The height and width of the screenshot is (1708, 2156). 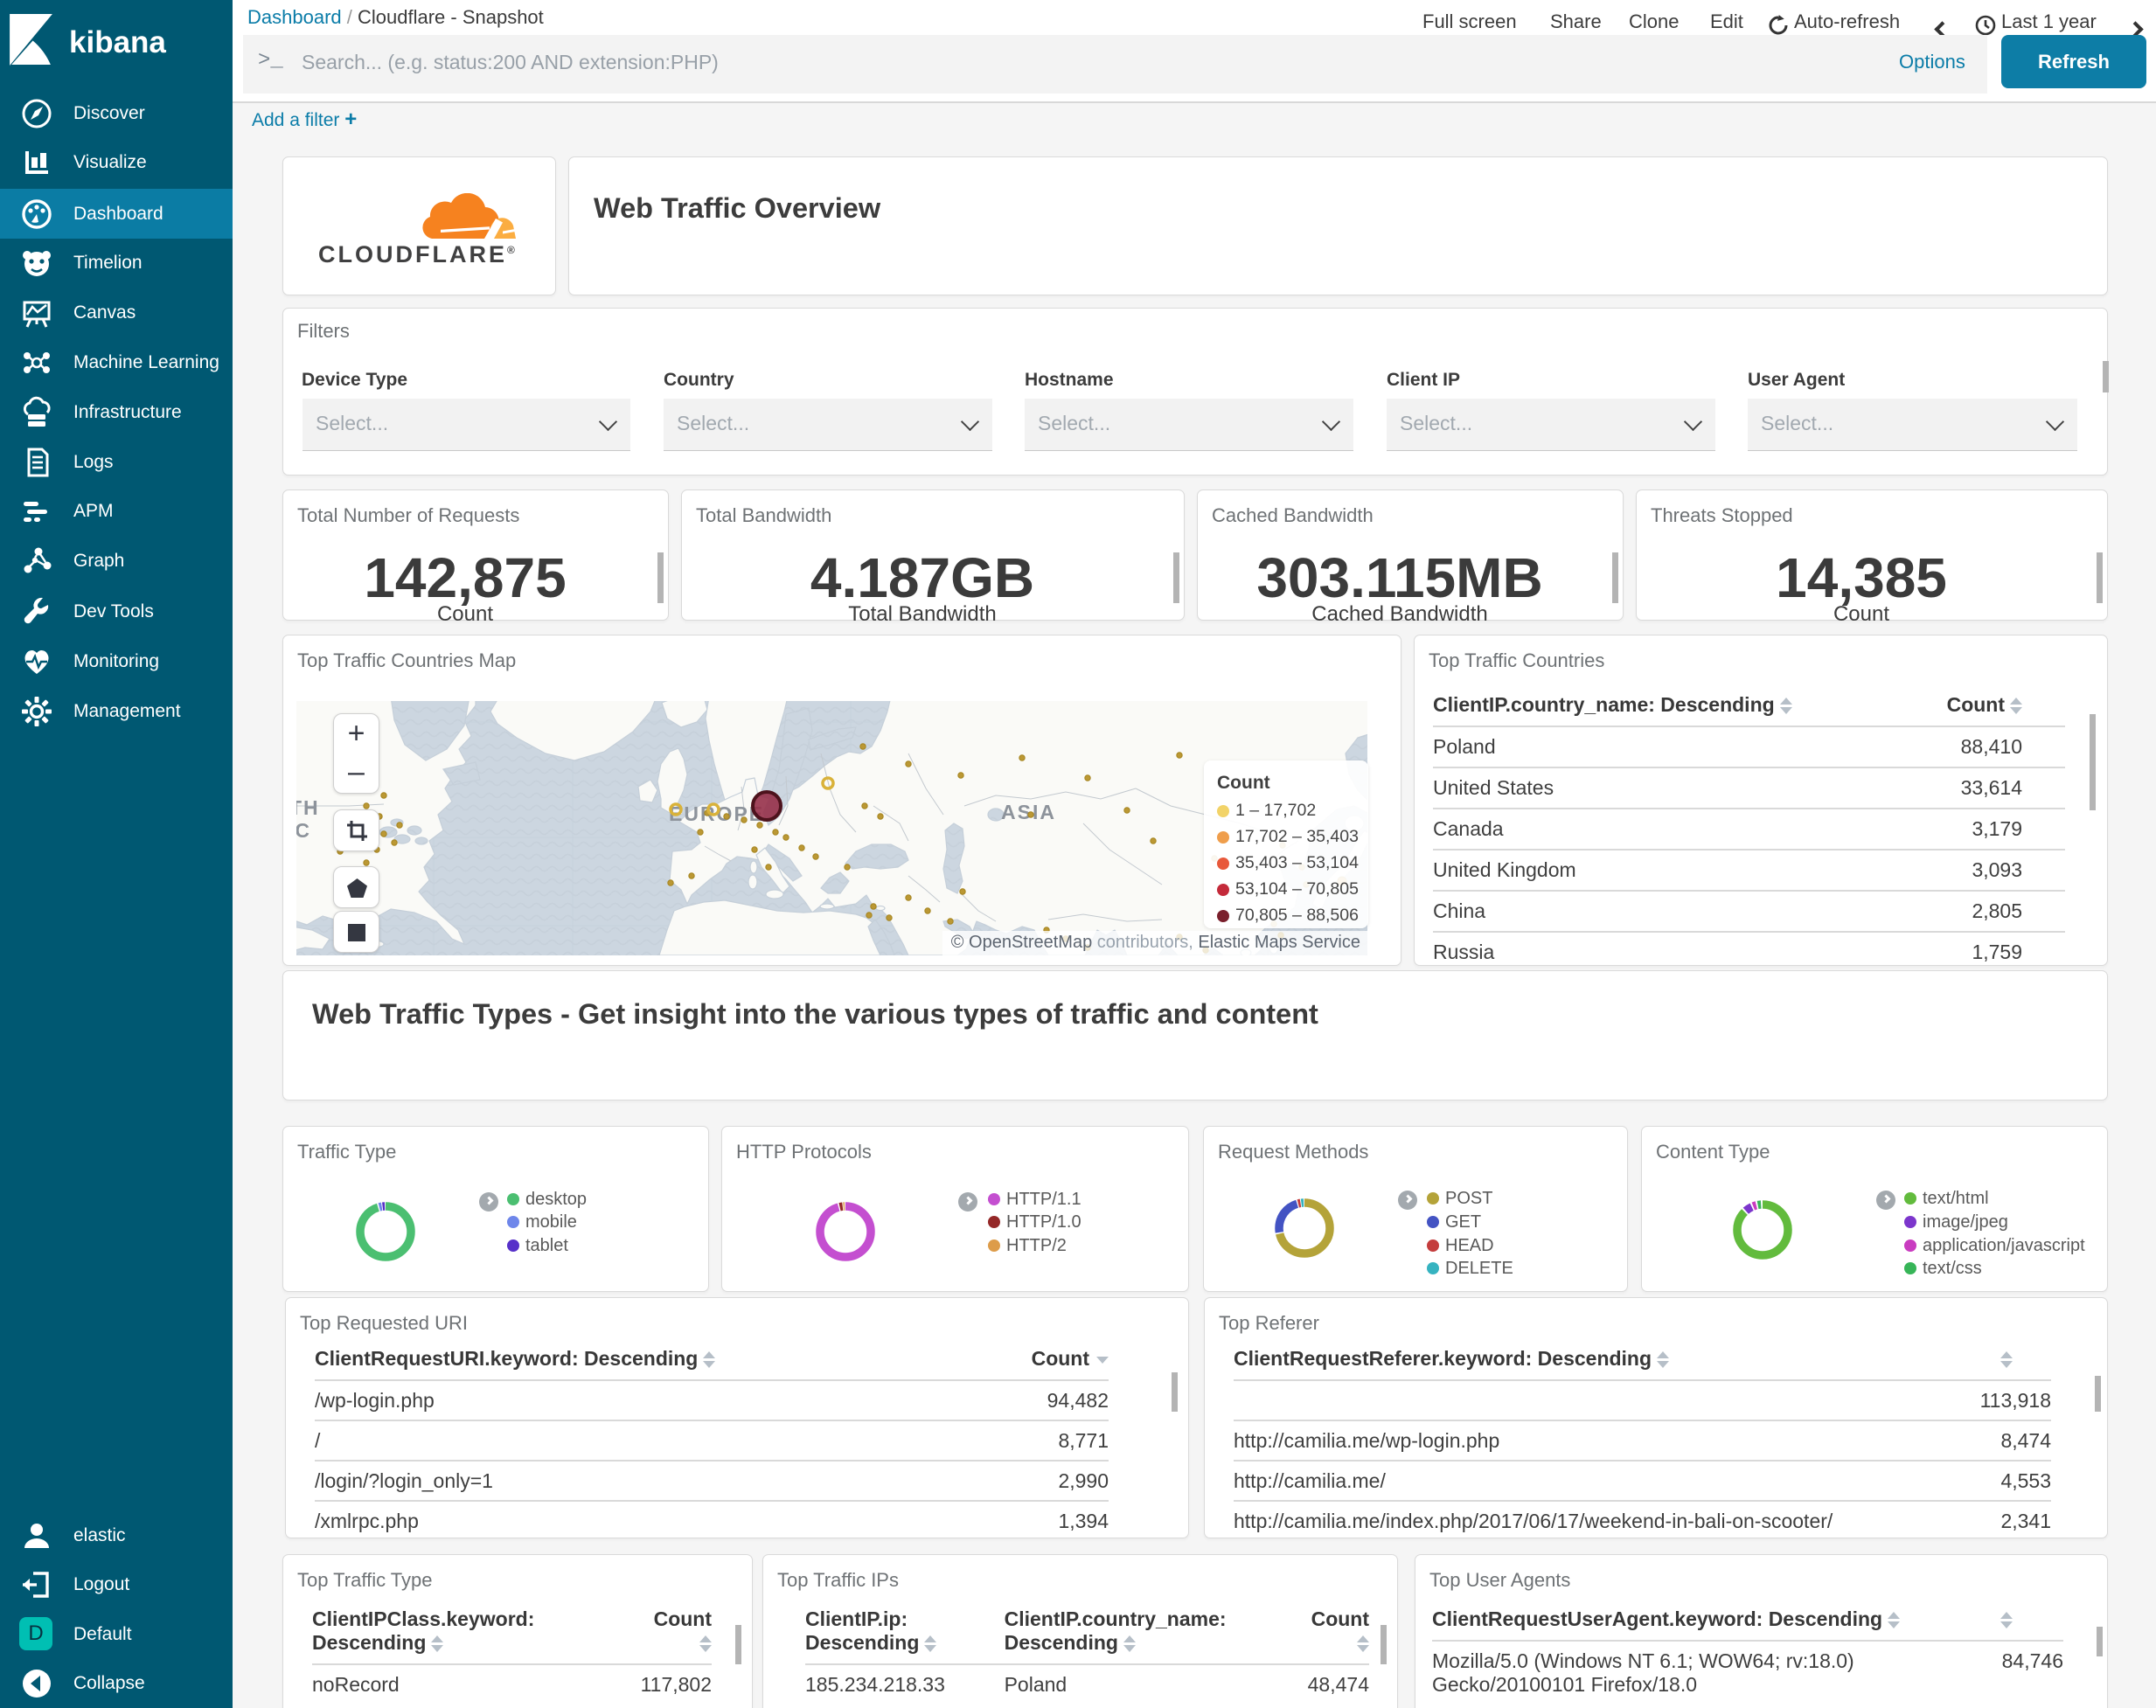 What do you see at coordinates (308, 807) in the screenshot?
I see `svg-text: TH` at bounding box center [308, 807].